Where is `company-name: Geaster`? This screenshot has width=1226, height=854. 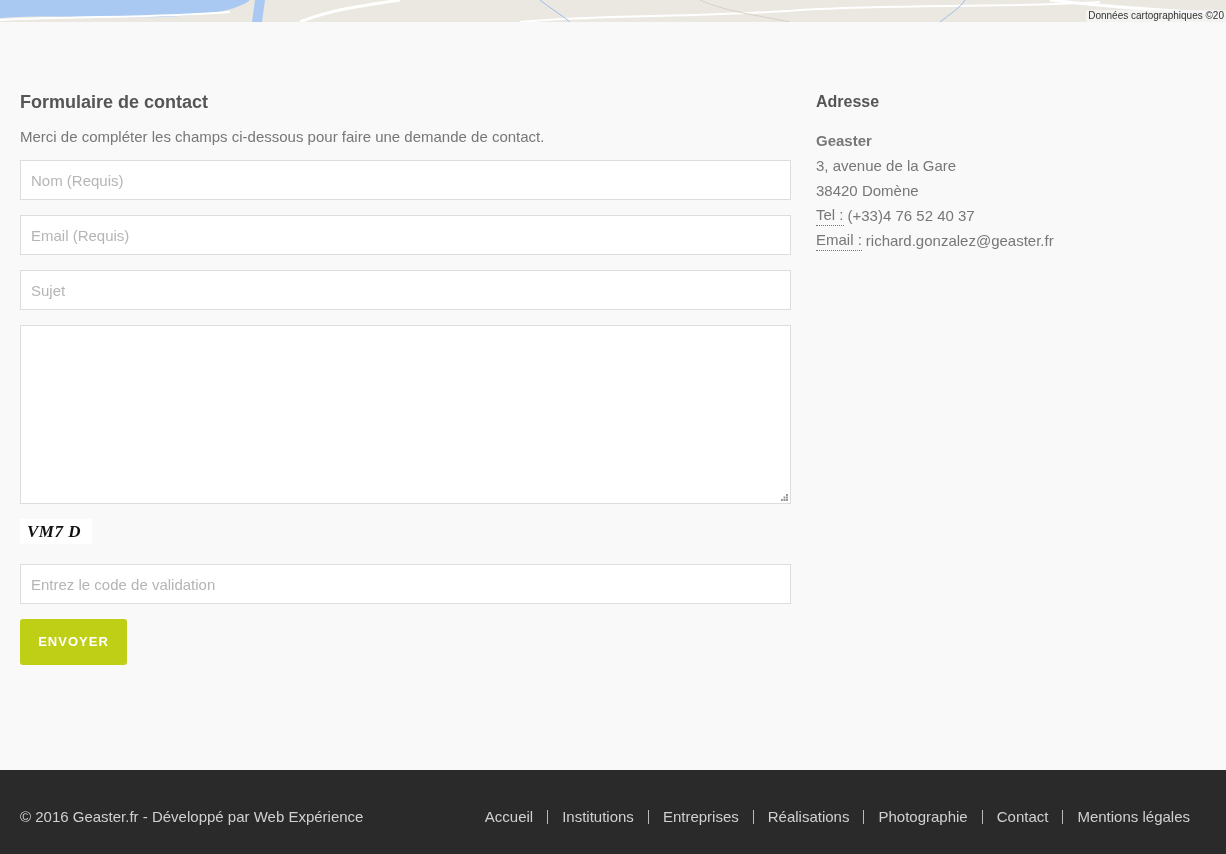 company-name: Geaster is located at coordinates (844, 141).